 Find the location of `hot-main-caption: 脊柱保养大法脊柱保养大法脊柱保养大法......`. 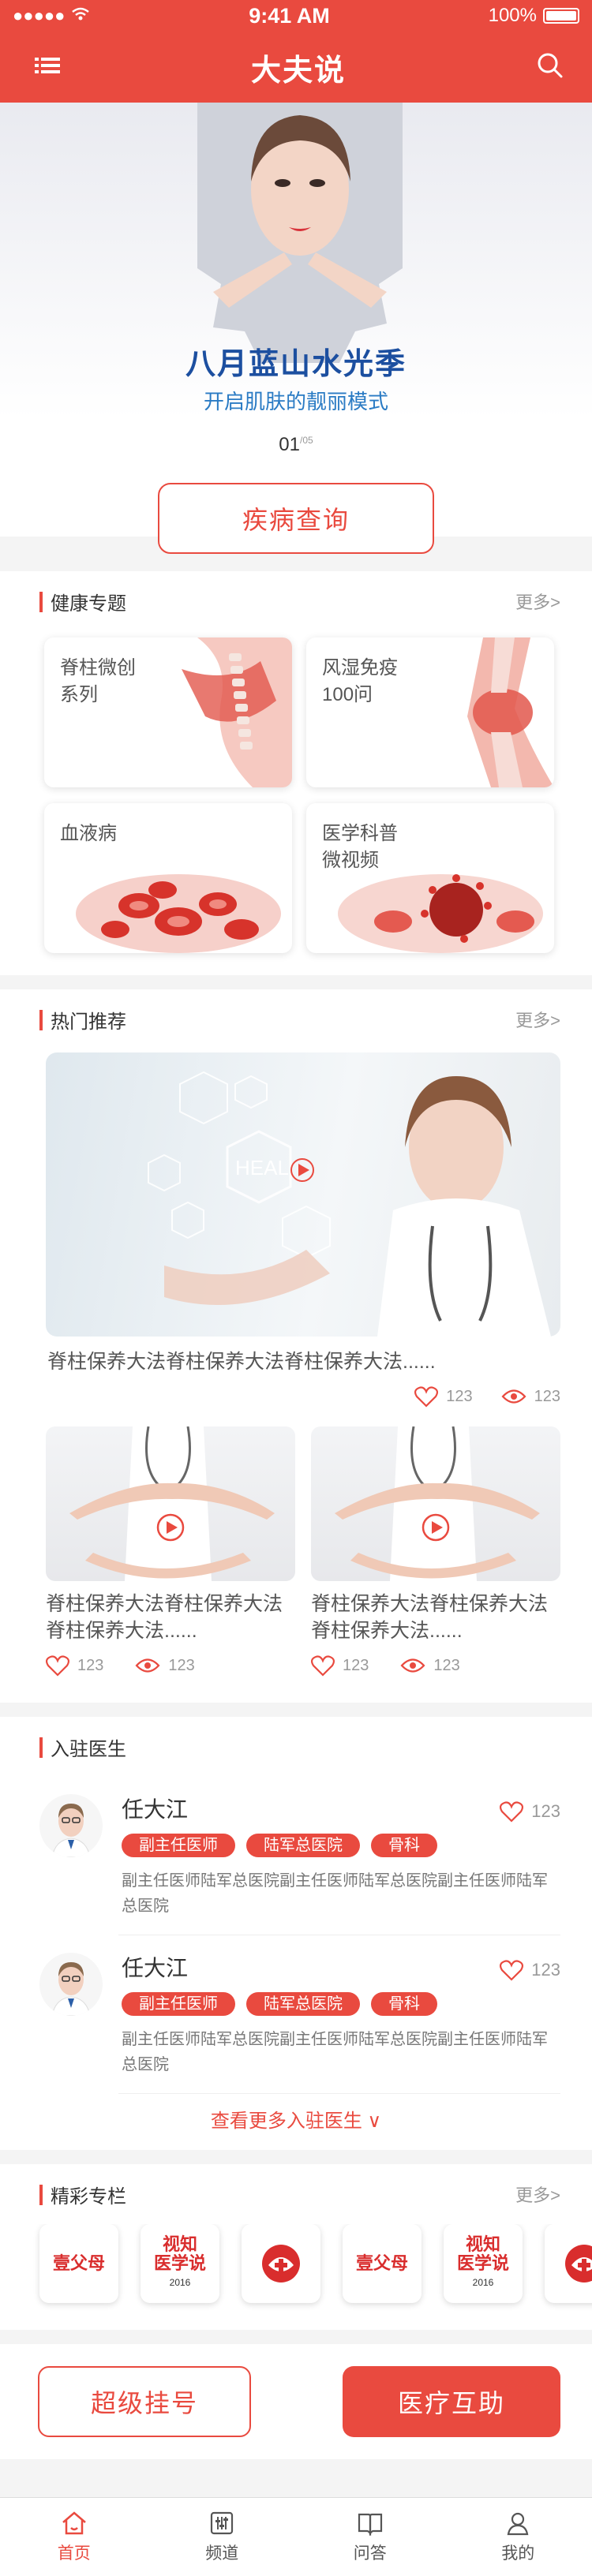

hot-main-caption: 脊柱保养大法脊柱保养大法脊柱保养大法...... is located at coordinates (241, 1362).